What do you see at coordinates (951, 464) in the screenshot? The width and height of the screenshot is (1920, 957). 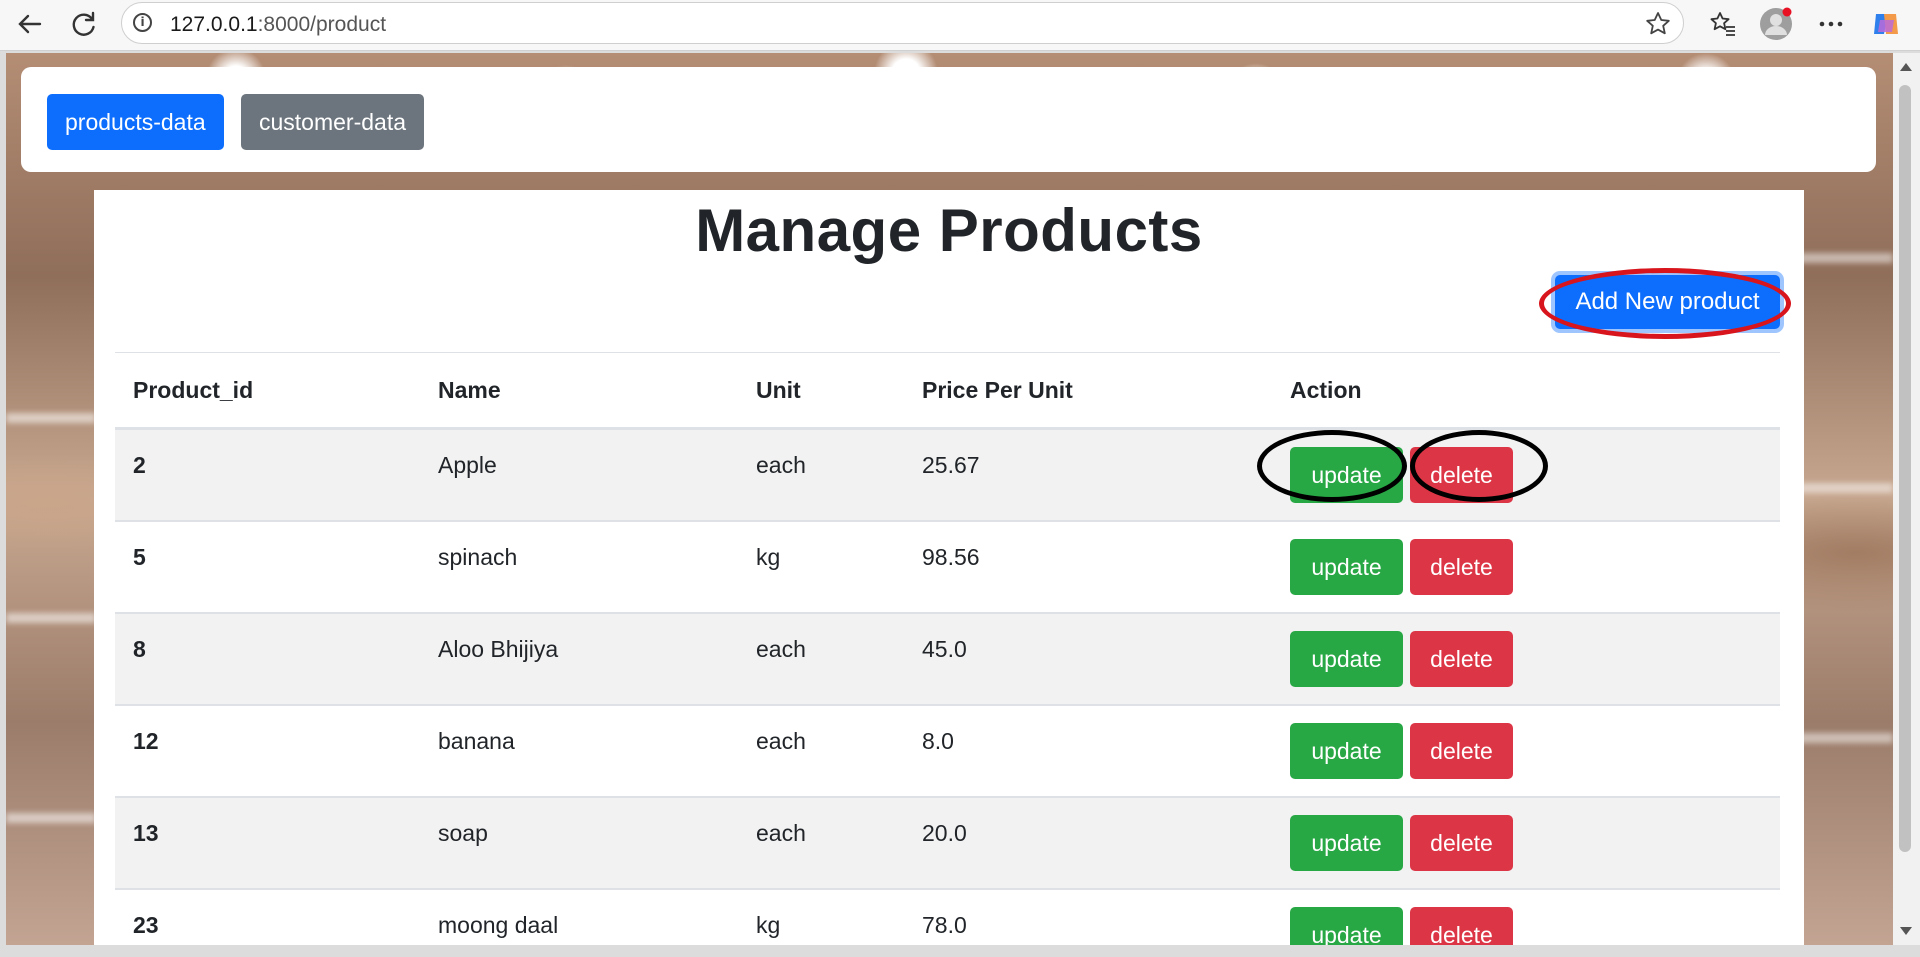 I see `cell-price: 25.67` at bounding box center [951, 464].